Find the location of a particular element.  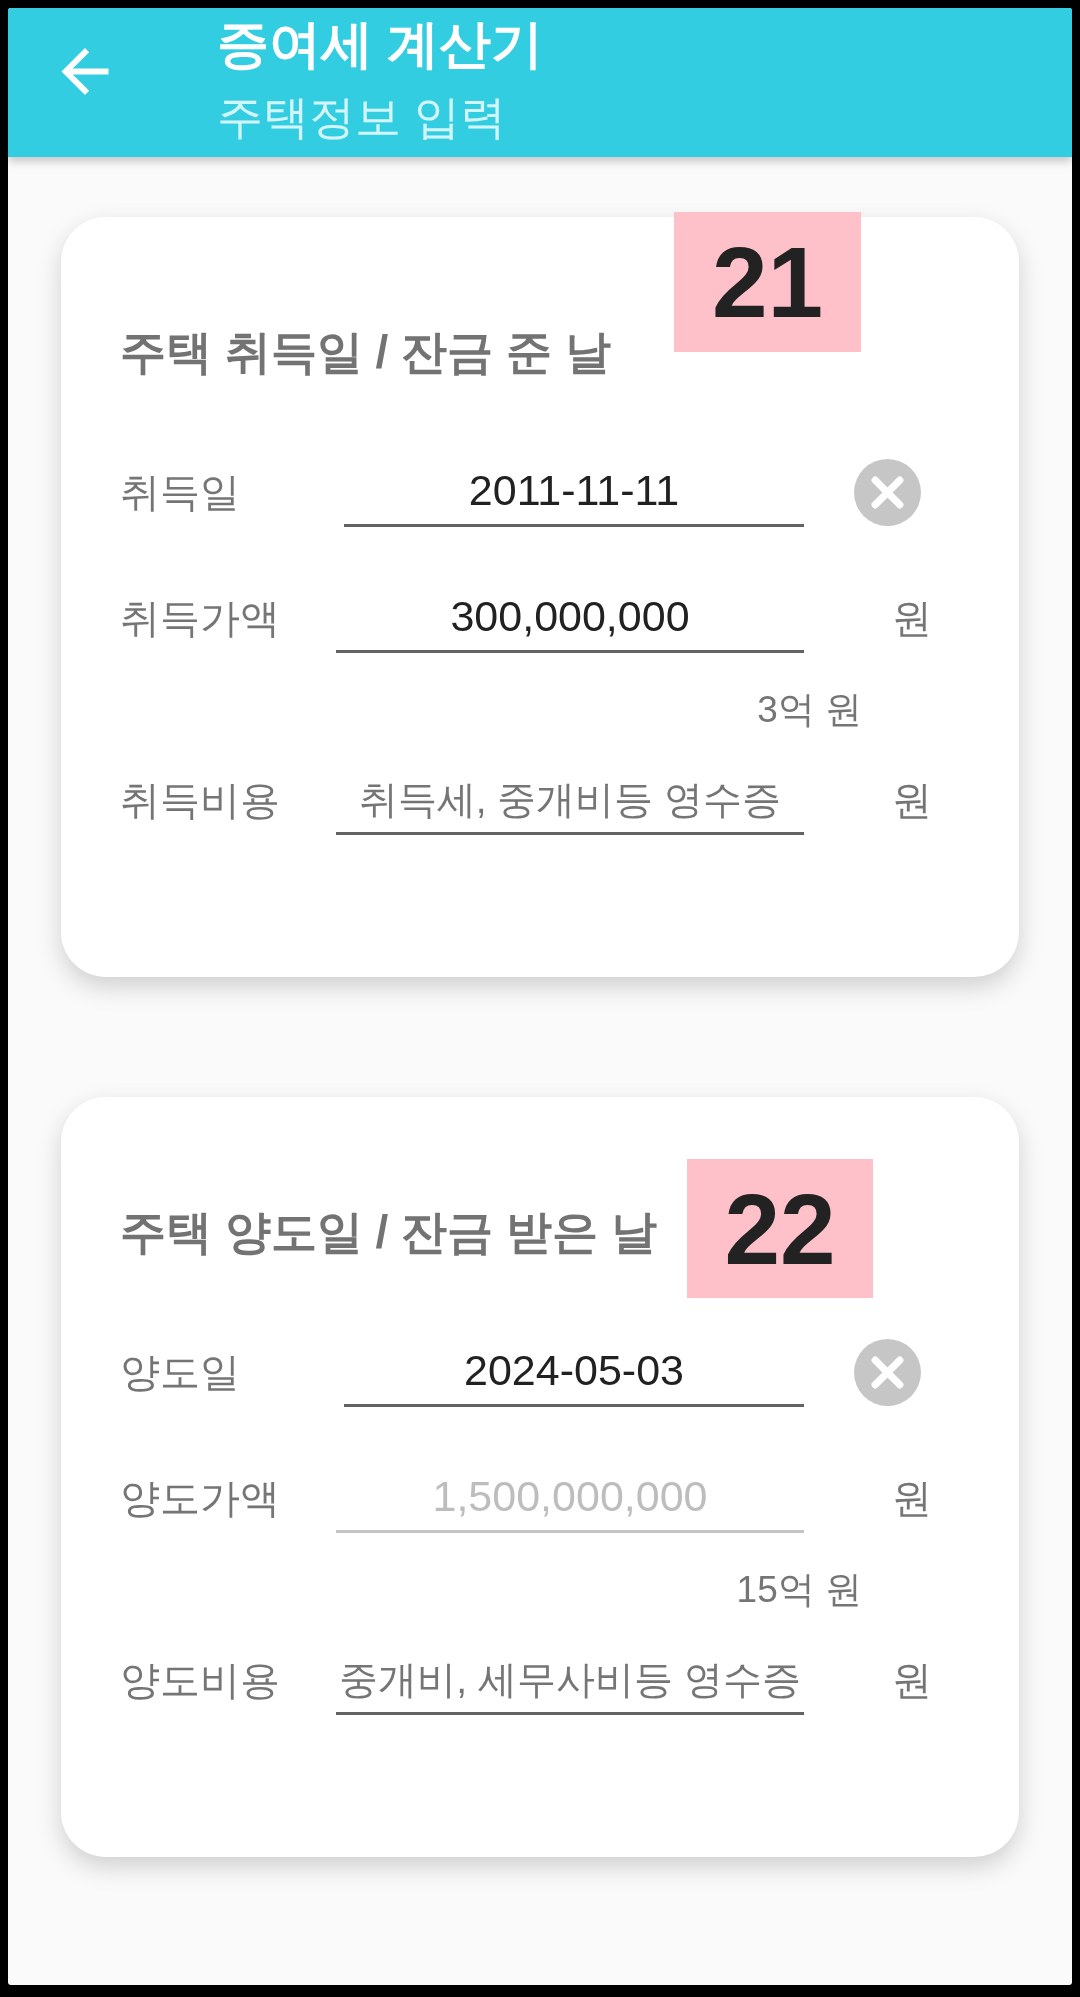

app-subtitle: 주택정보 입력 is located at coordinates (361, 117).